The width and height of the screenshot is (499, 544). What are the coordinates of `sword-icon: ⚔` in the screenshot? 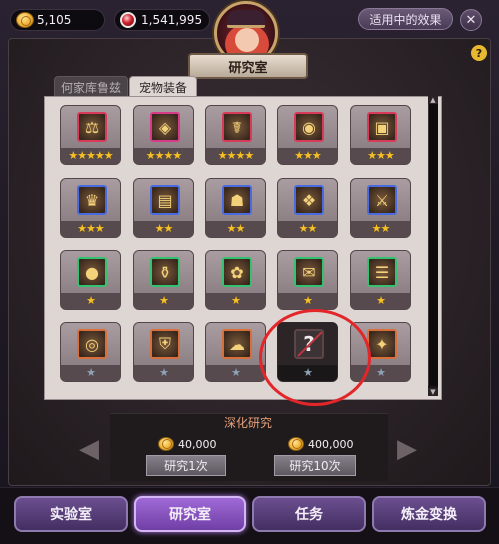 It's located at (382, 200).